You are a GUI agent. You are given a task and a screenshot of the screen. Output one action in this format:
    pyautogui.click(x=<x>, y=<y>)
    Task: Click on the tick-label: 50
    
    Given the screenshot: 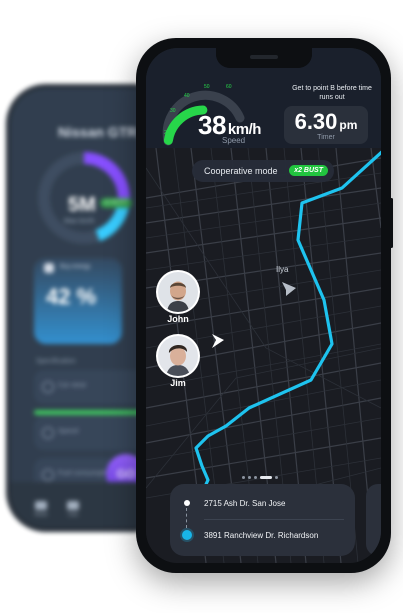 What is the action you would take?
    pyautogui.click(x=207, y=87)
    